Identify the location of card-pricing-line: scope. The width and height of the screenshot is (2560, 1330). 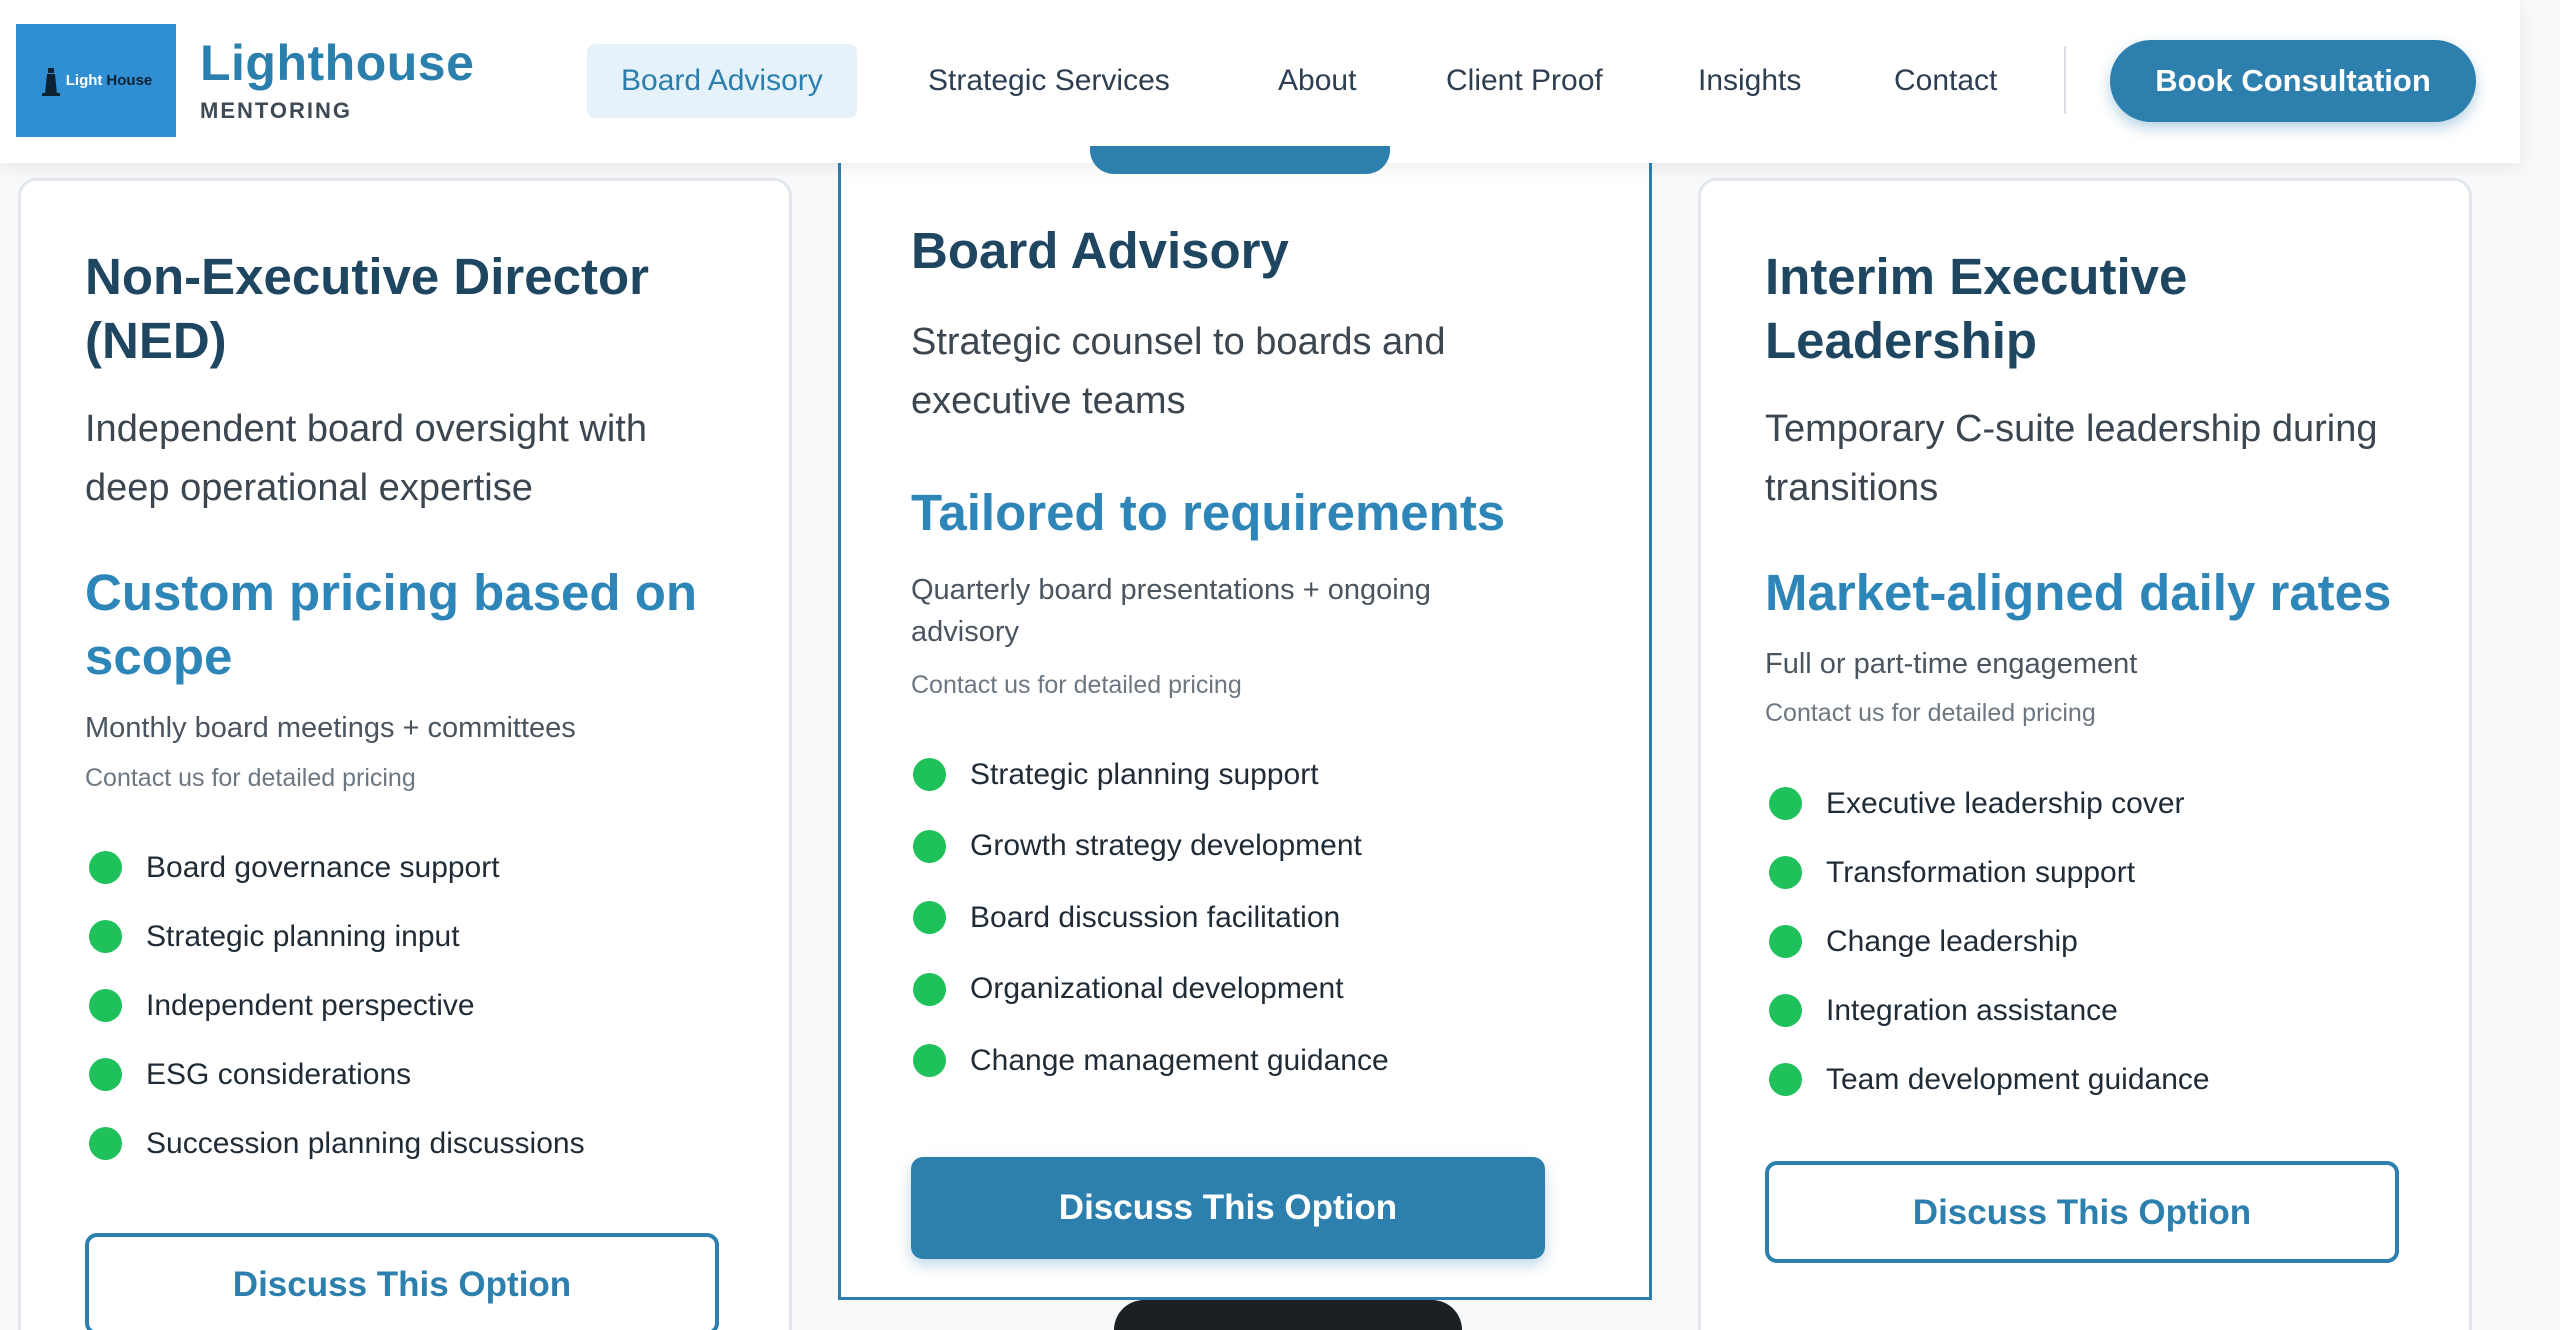
(159, 656).